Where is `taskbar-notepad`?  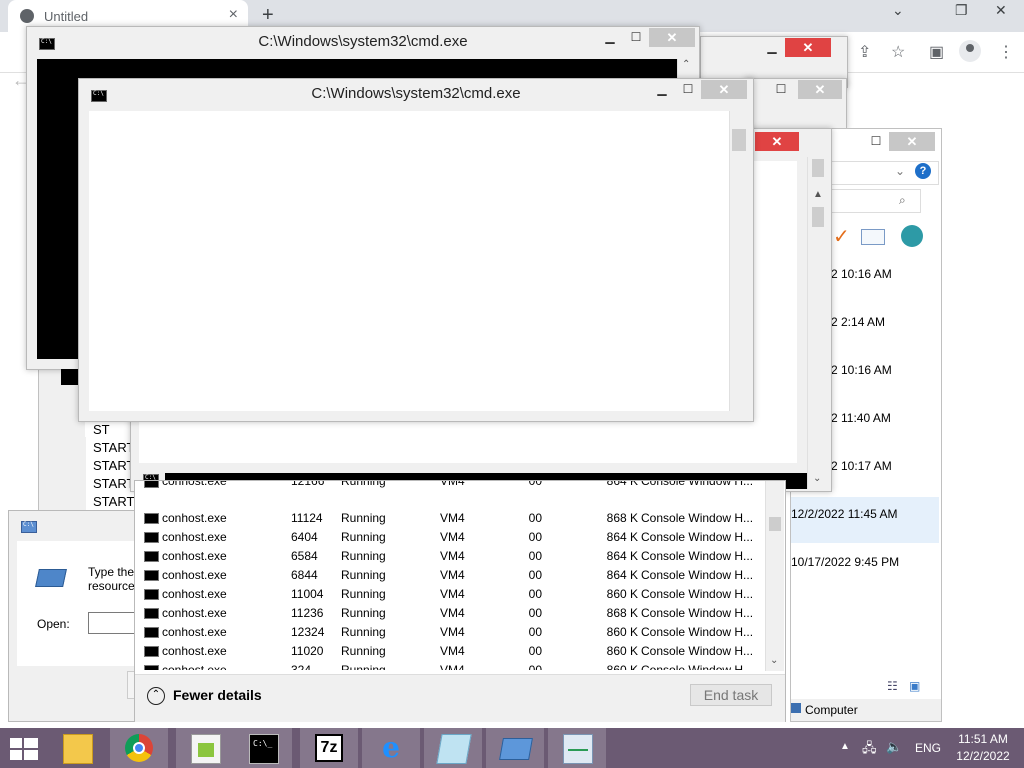 taskbar-notepad is located at coordinates (453, 748).